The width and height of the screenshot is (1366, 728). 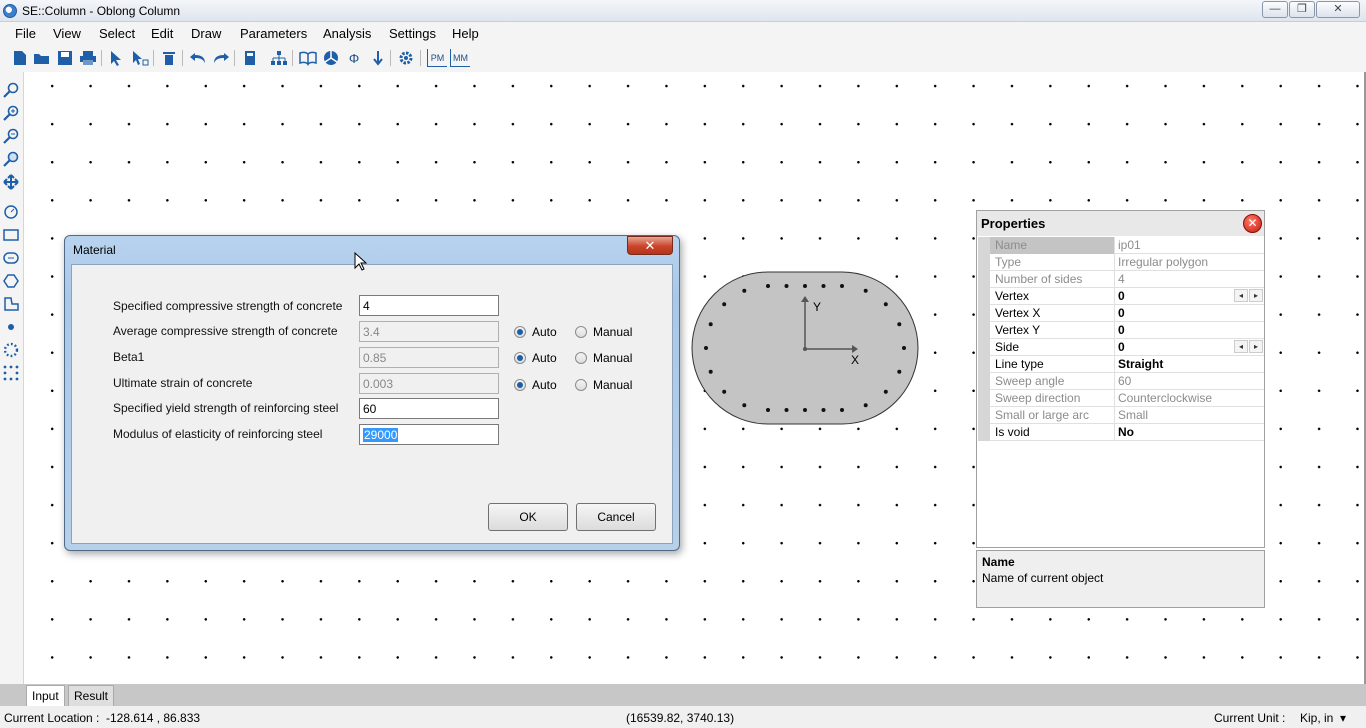 What do you see at coordinates (11, 304) in the screenshot?
I see `irregular-polygon-tool-icon` at bounding box center [11, 304].